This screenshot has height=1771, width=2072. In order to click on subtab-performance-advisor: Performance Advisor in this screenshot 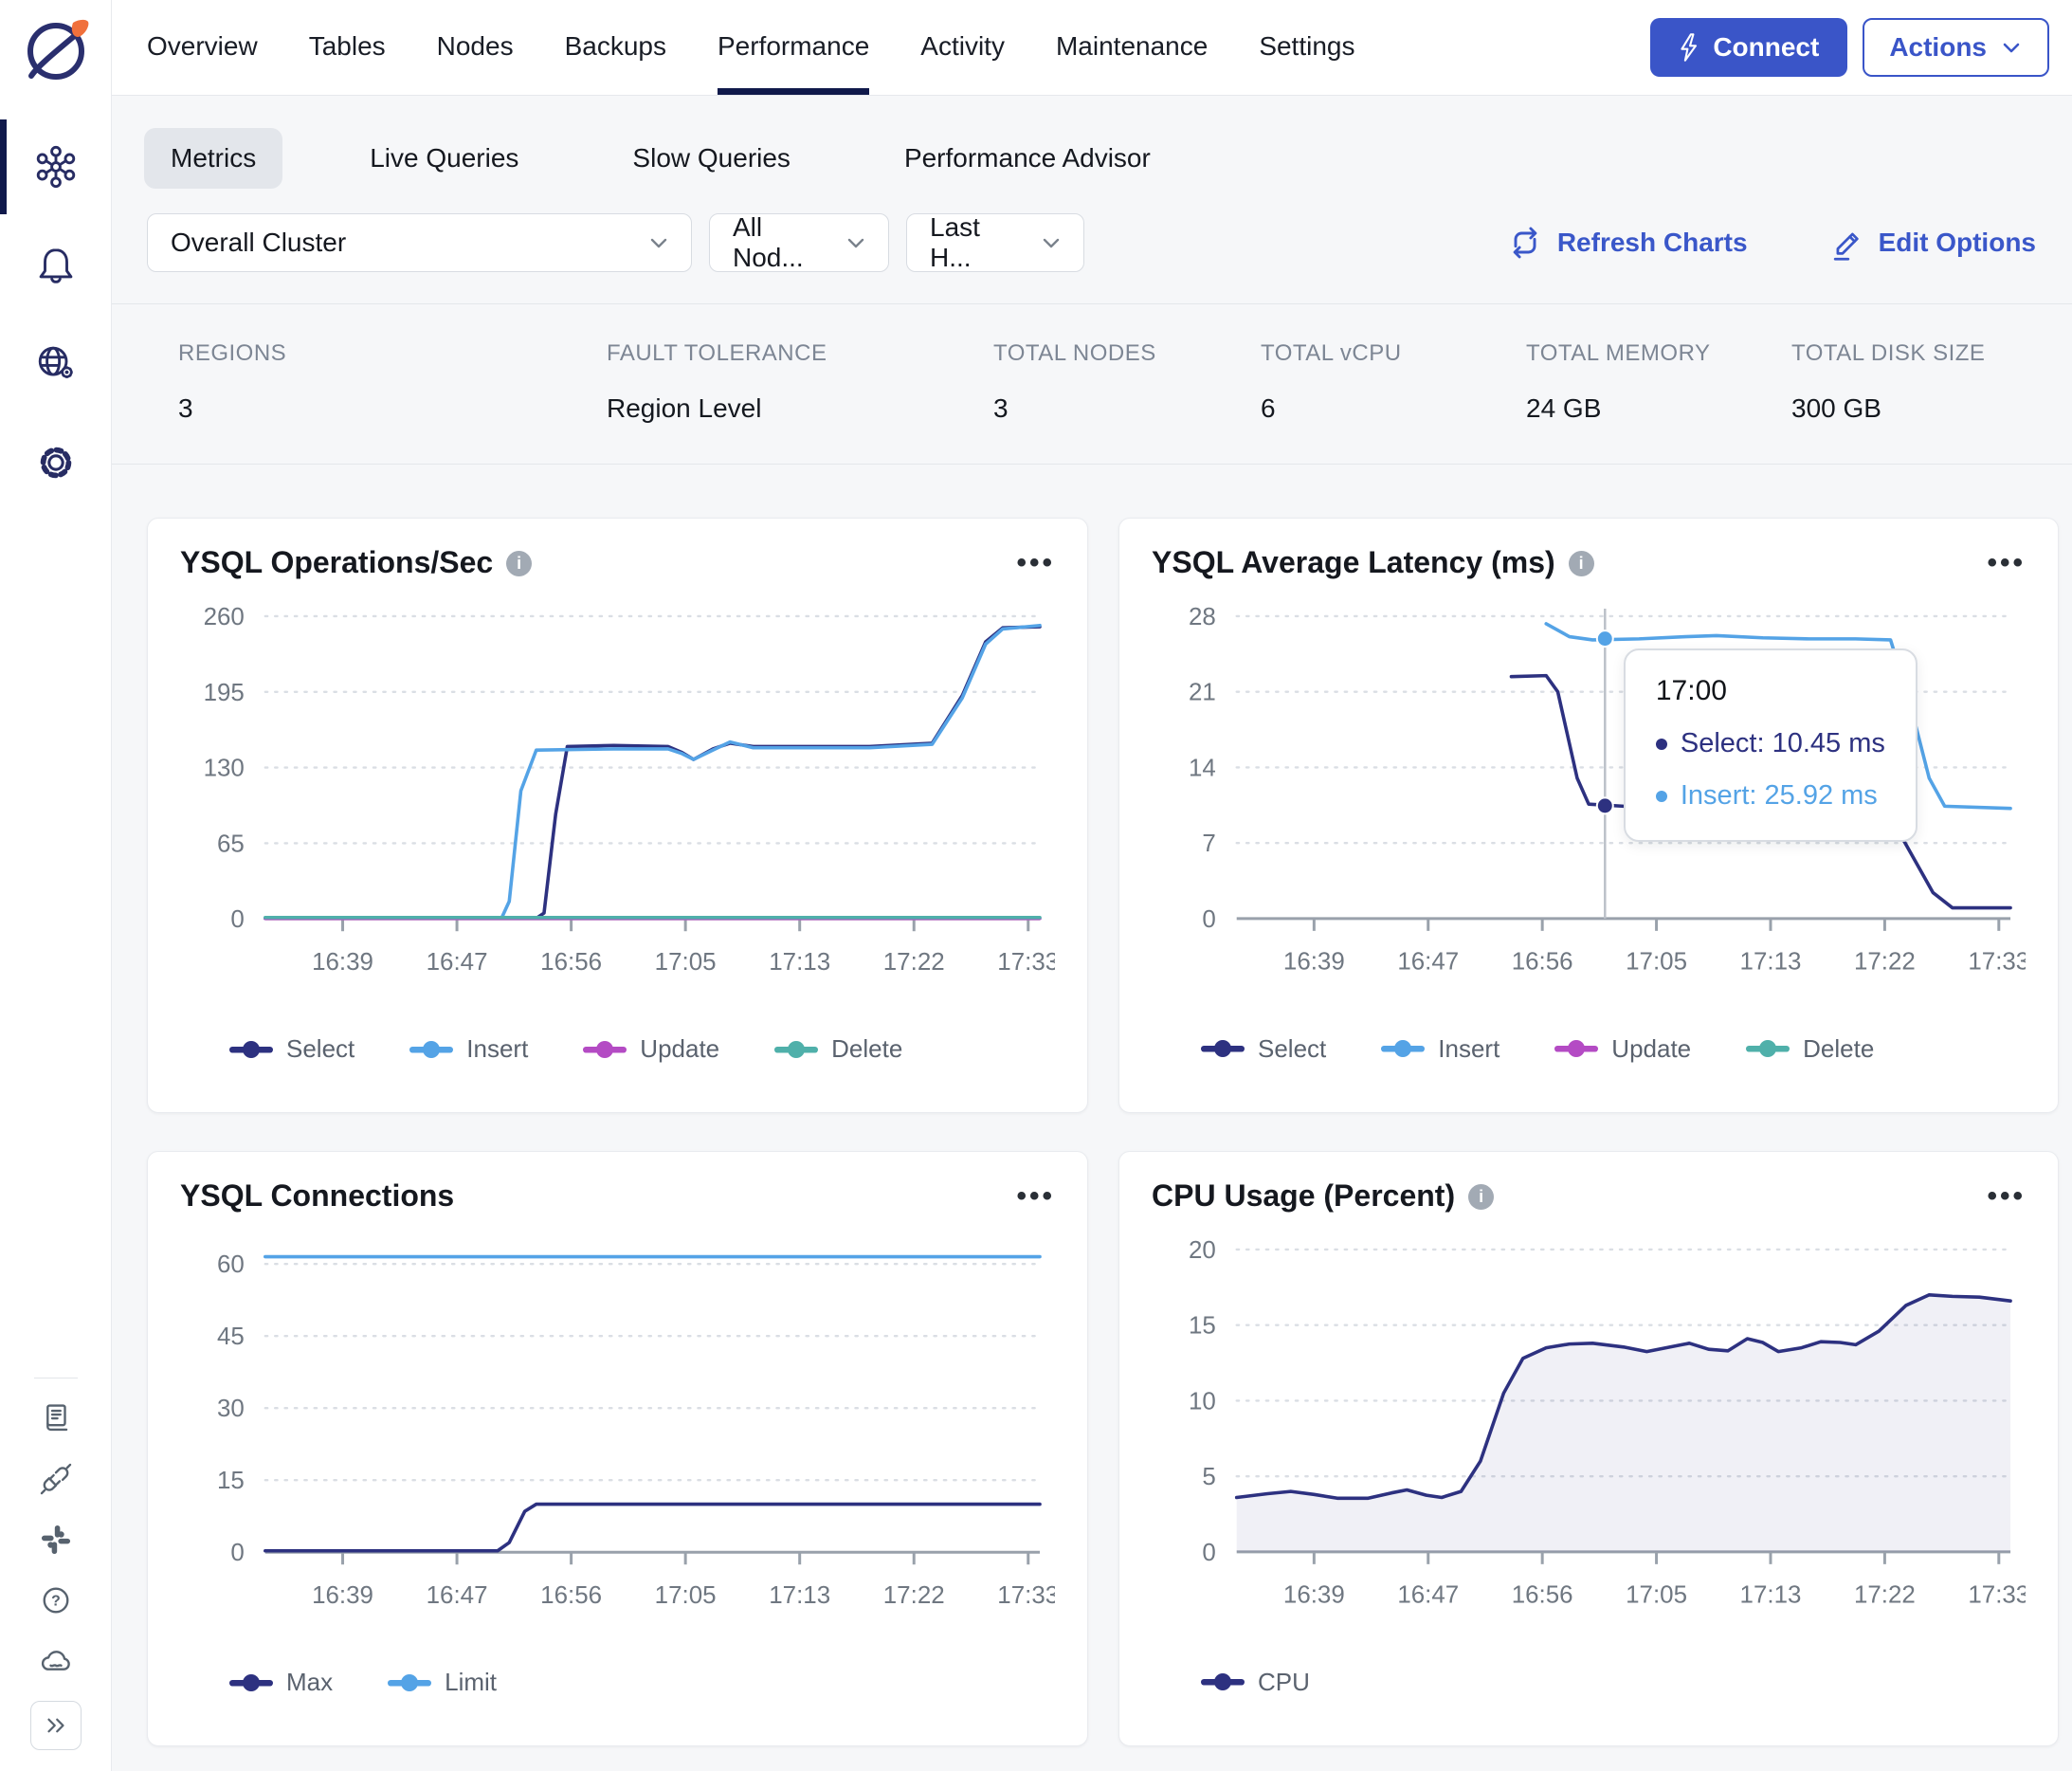, I will do `click(1027, 158)`.